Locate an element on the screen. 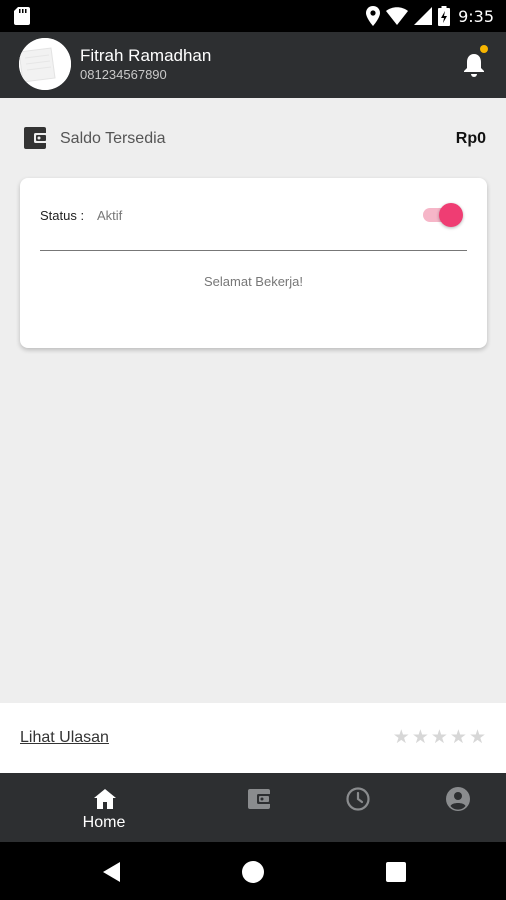 This screenshot has width=506, height=900. greeting-text: Selamat Bekerja! is located at coordinates (253, 281).